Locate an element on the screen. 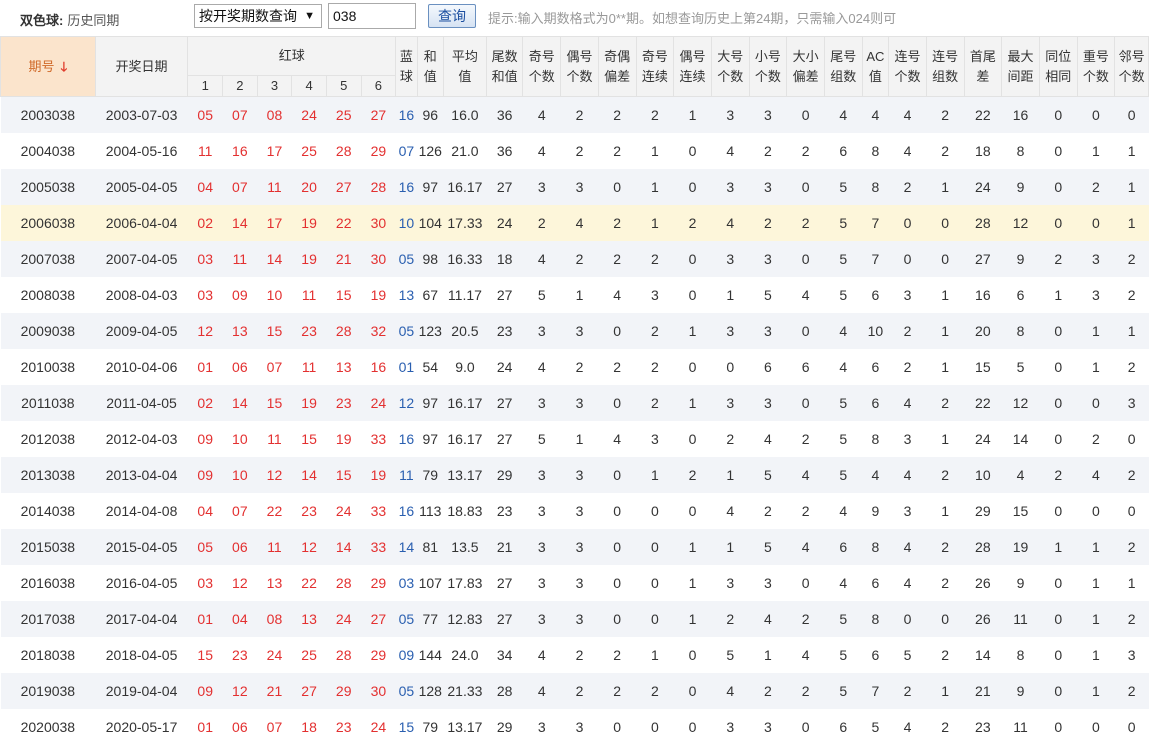 The image size is (1149, 754). col-stat-header: 偶号 个数 is located at coordinates (579, 66).